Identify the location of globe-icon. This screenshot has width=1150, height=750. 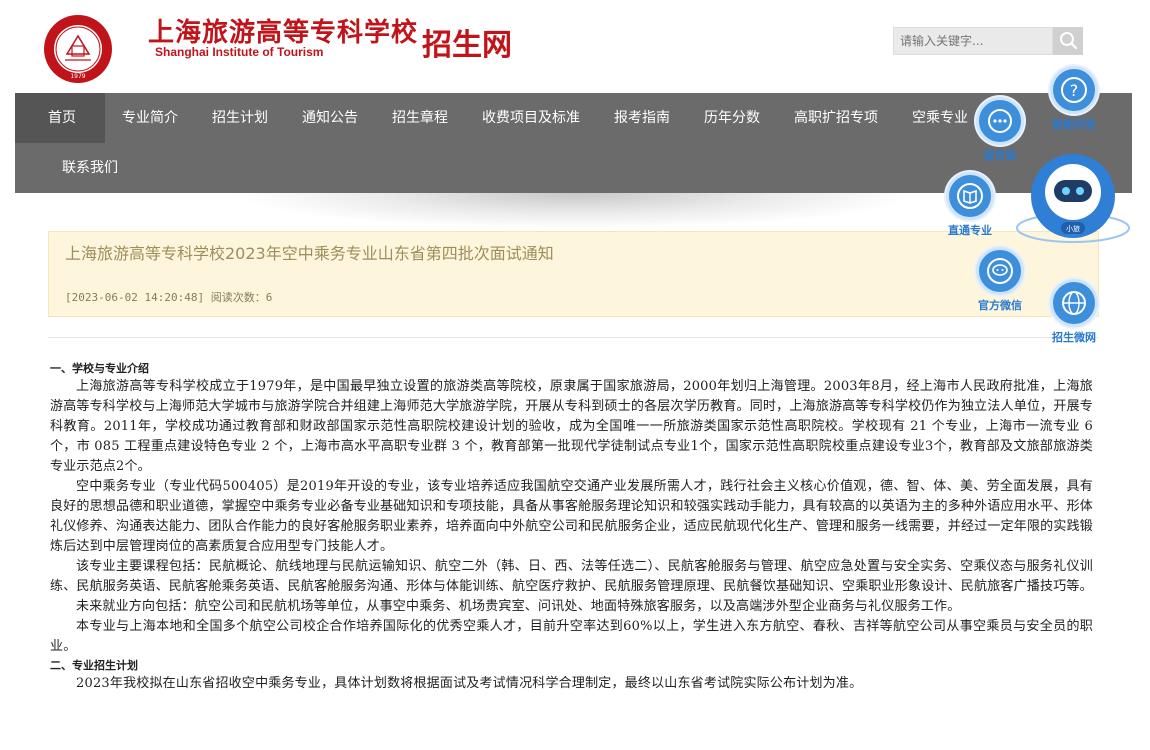
(1074, 303).